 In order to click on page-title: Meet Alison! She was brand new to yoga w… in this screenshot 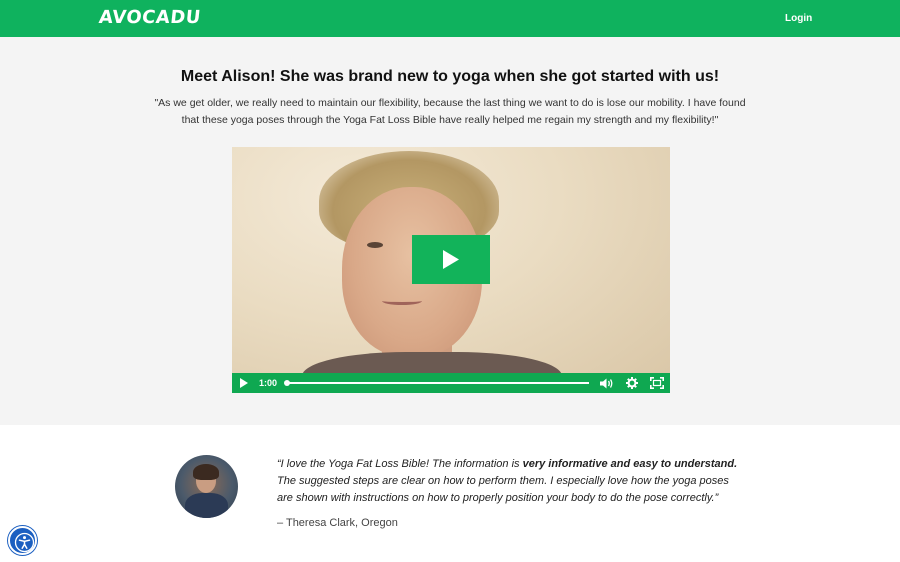, I will do `click(450, 76)`.